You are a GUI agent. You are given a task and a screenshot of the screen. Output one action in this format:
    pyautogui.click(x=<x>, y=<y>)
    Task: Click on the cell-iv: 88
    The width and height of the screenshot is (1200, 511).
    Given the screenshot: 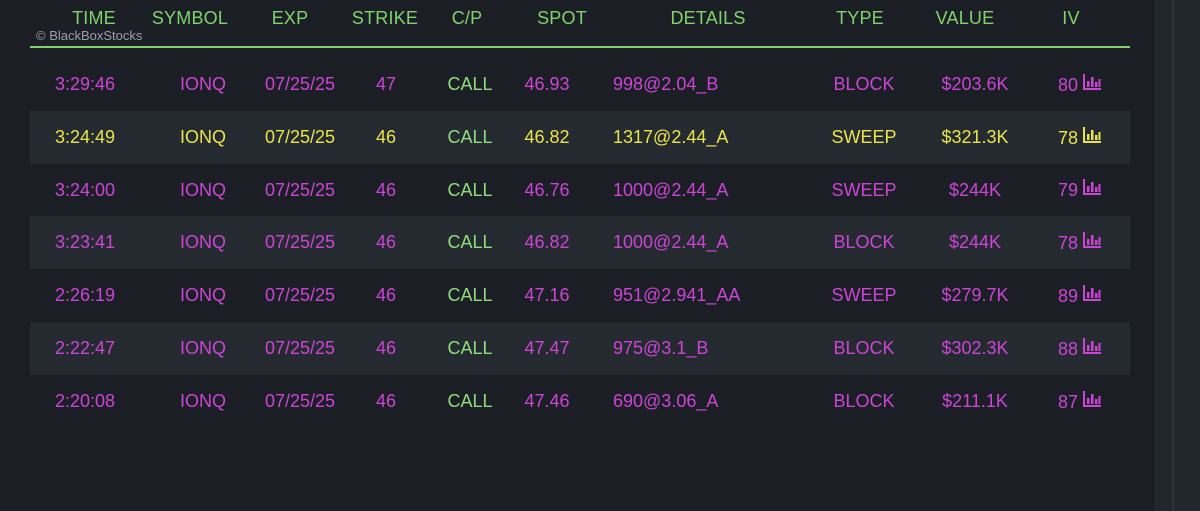 What is the action you would take?
    pyautogui.click(x=1080, y=348)
    